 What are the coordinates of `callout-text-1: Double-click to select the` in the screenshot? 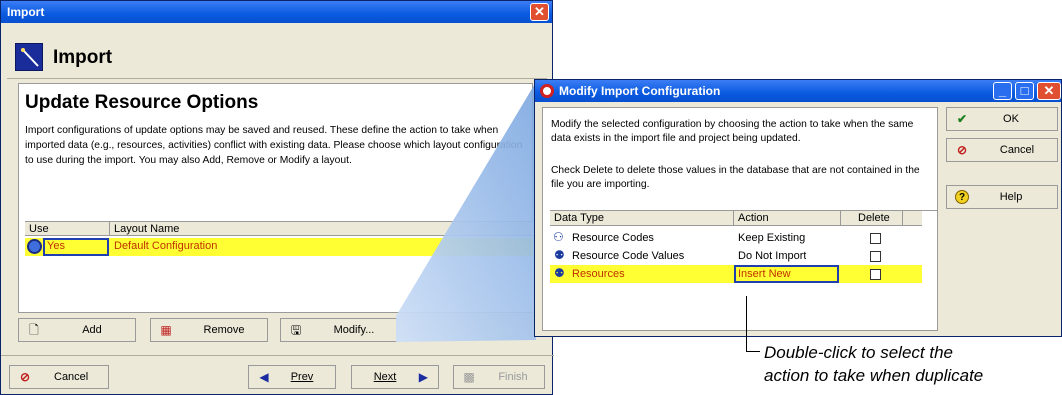 It's located at (858, 352).